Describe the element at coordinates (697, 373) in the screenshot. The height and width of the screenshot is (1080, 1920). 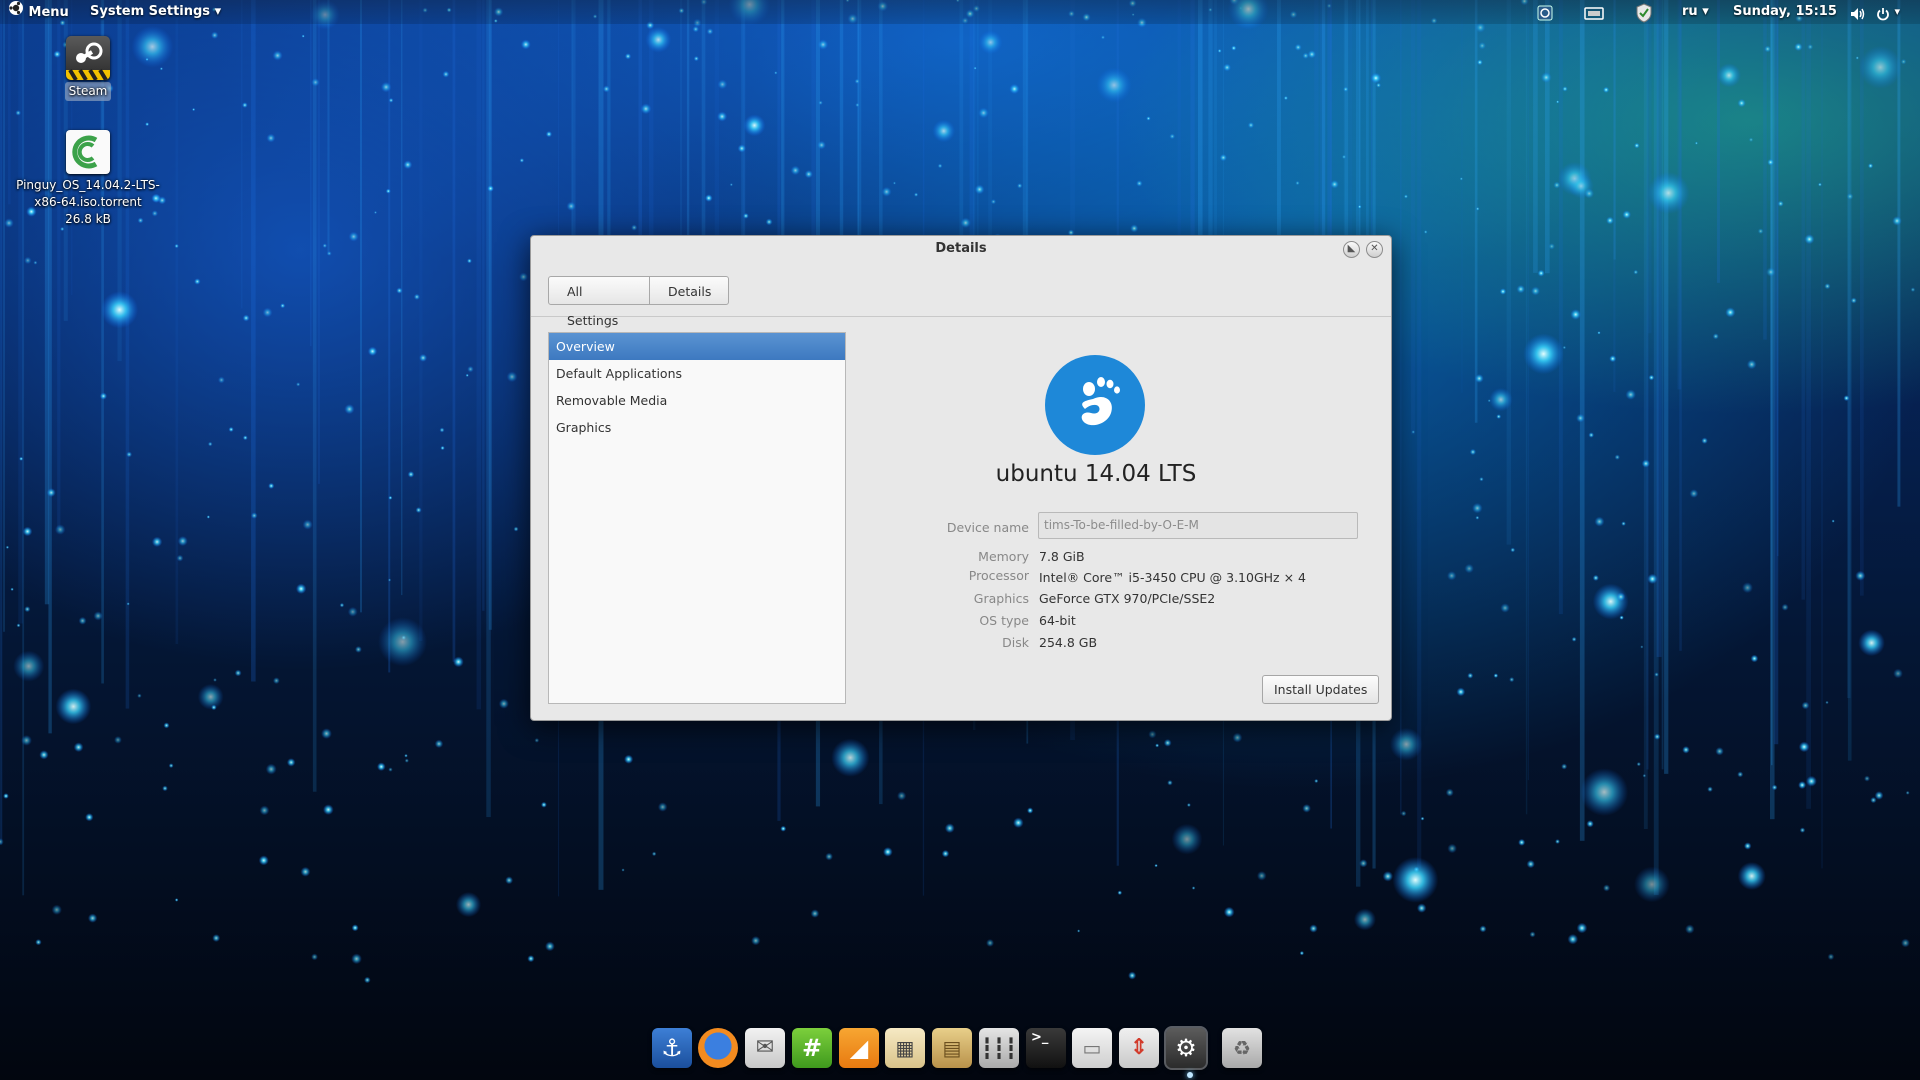
I see `sidebar-item-default-applications: Default Applications` at that location.